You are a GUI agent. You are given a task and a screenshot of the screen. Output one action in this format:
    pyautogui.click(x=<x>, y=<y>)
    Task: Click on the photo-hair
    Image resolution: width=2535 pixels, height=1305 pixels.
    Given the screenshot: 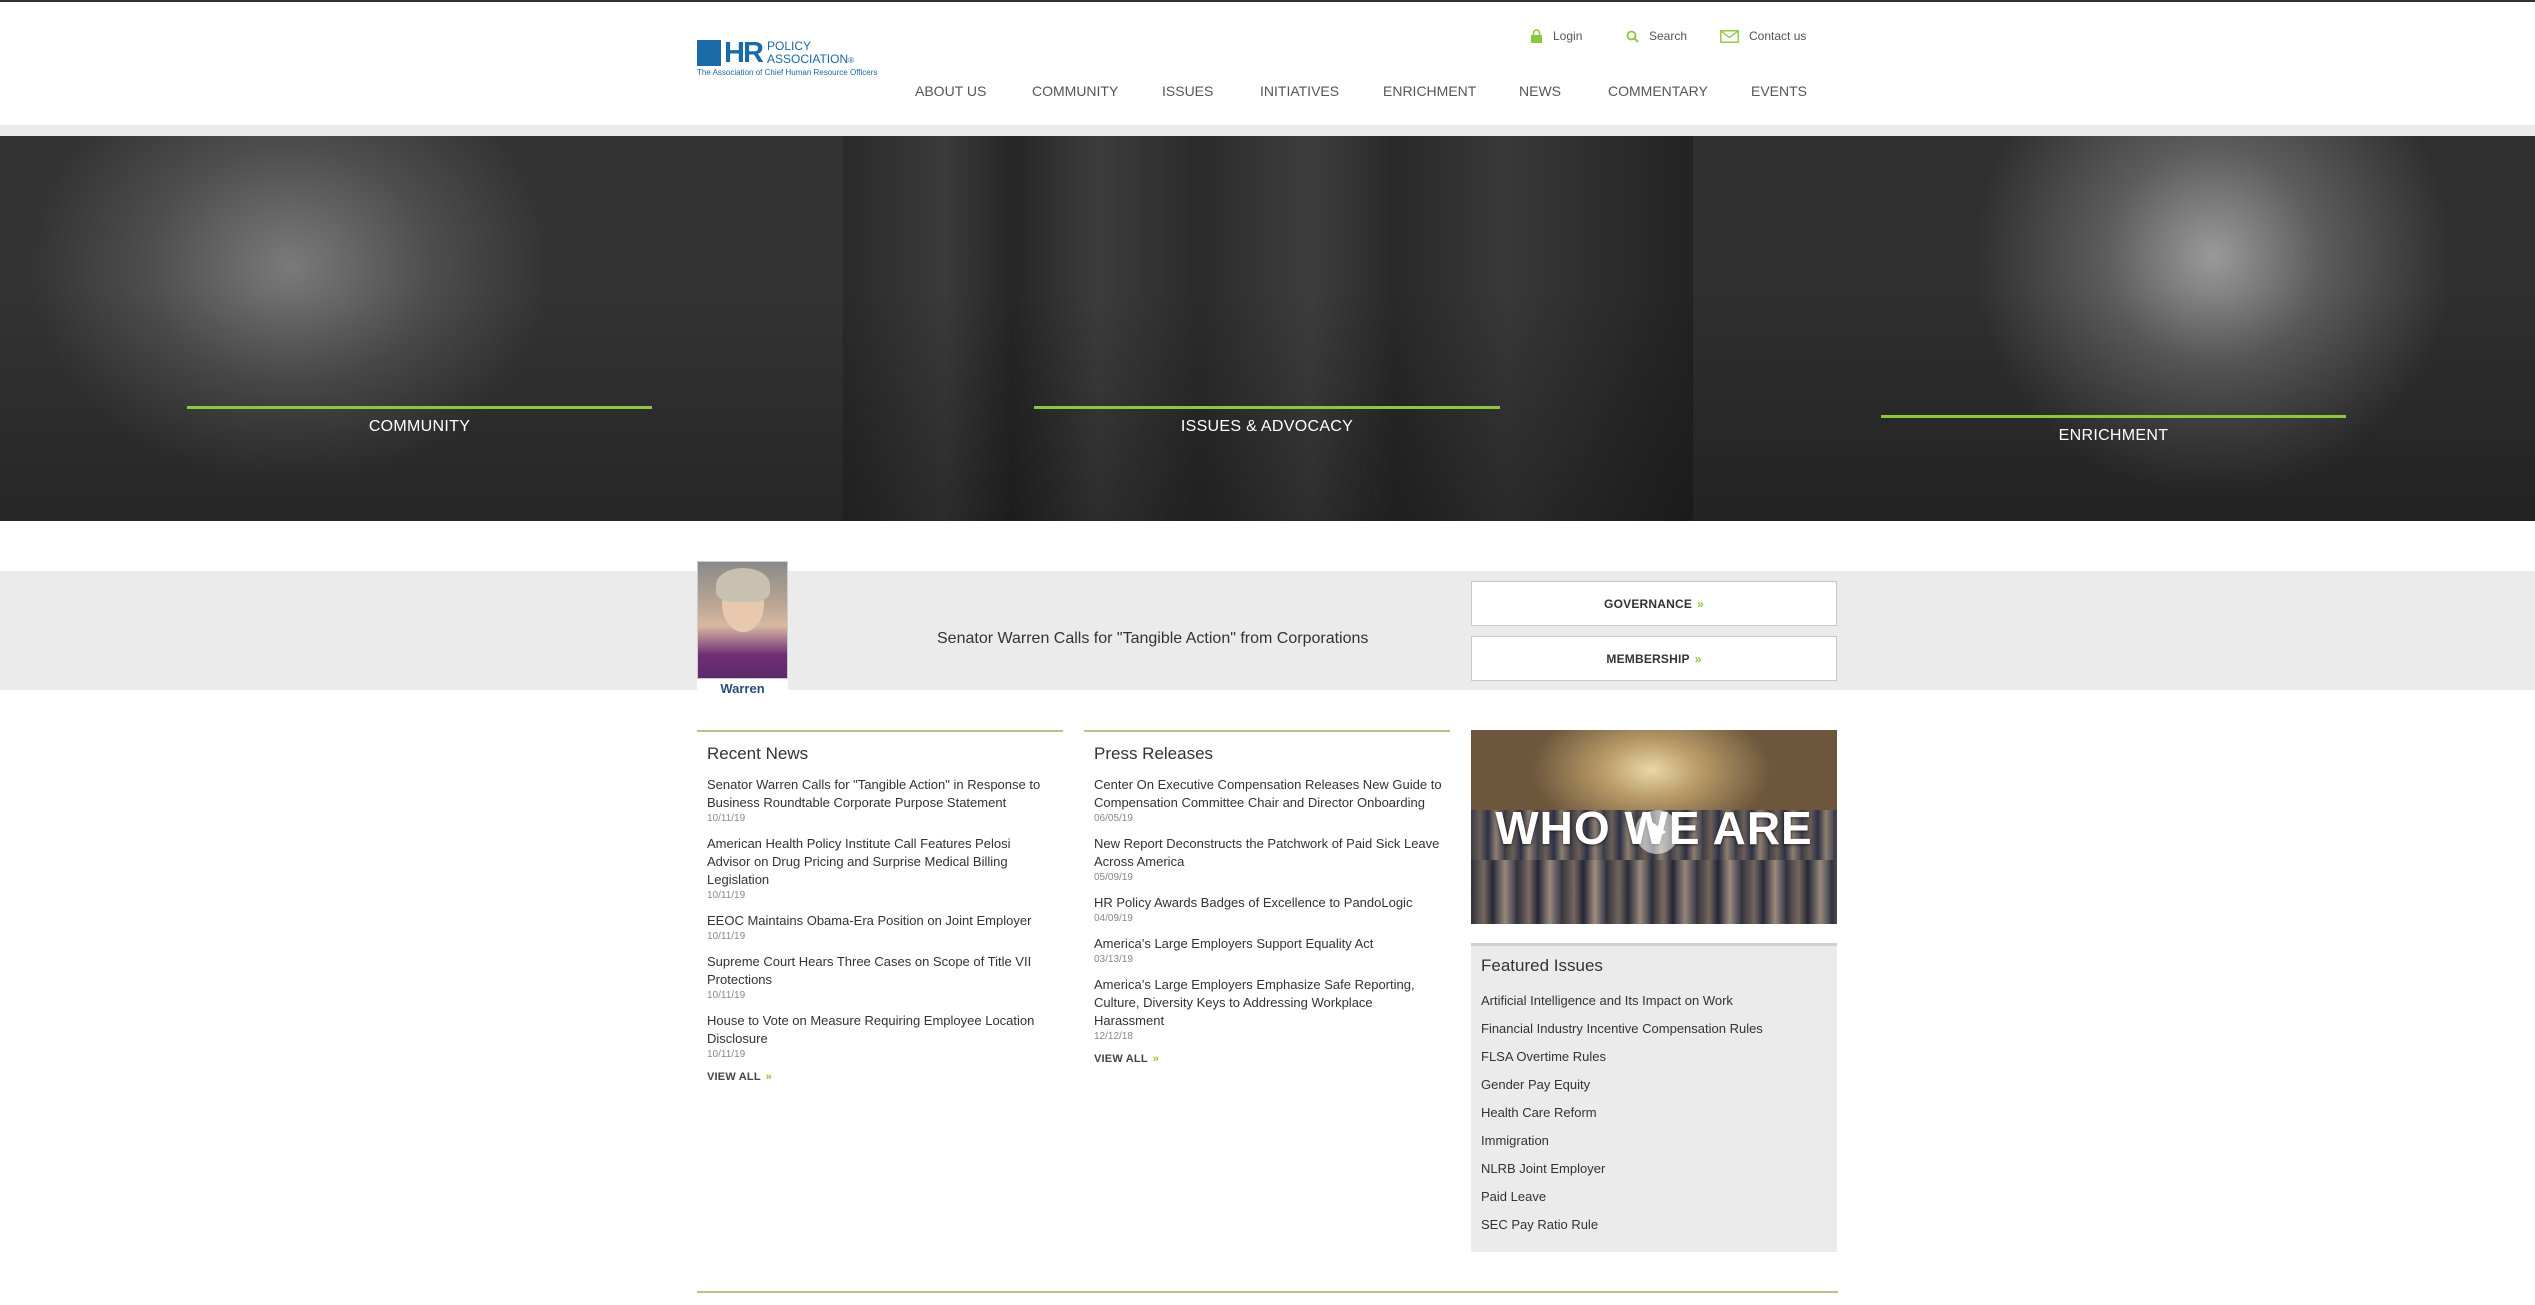 What is the action you would take?
    pyautogui.click(x=743, y=585)
    